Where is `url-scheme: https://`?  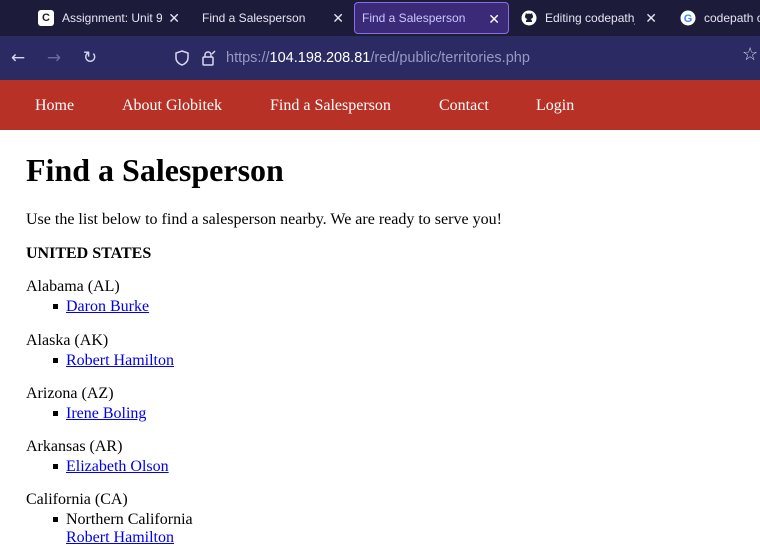 url-scheme: https:// is located at coordinates (248, 58).